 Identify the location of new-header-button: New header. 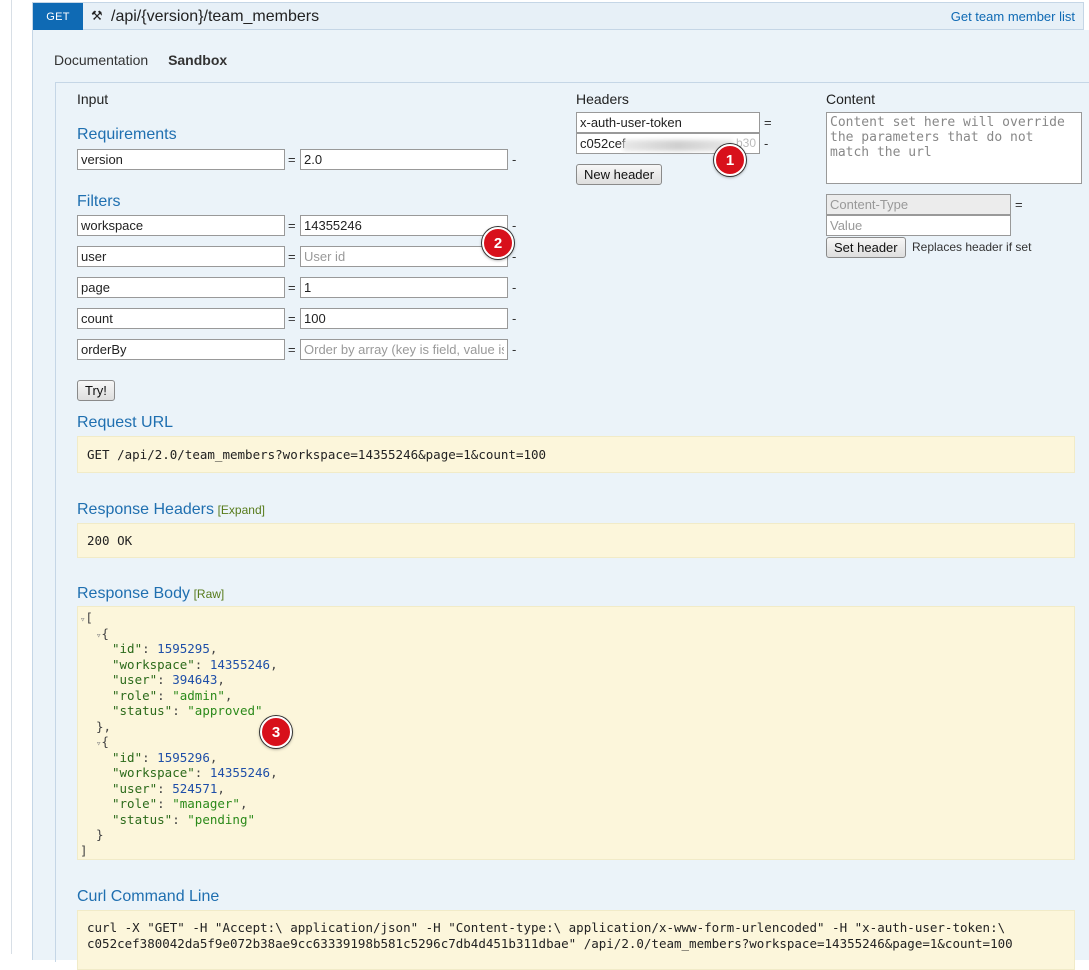
(619, 174).